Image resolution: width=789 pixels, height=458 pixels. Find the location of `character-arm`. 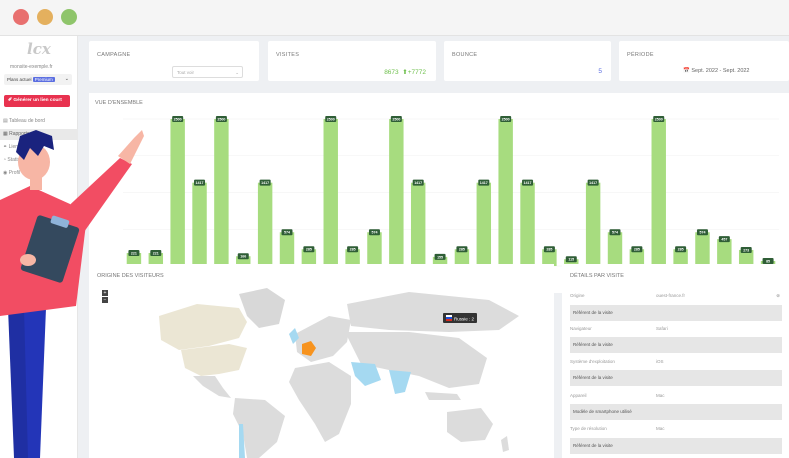

character-arm is located at coordinates (96, 195).